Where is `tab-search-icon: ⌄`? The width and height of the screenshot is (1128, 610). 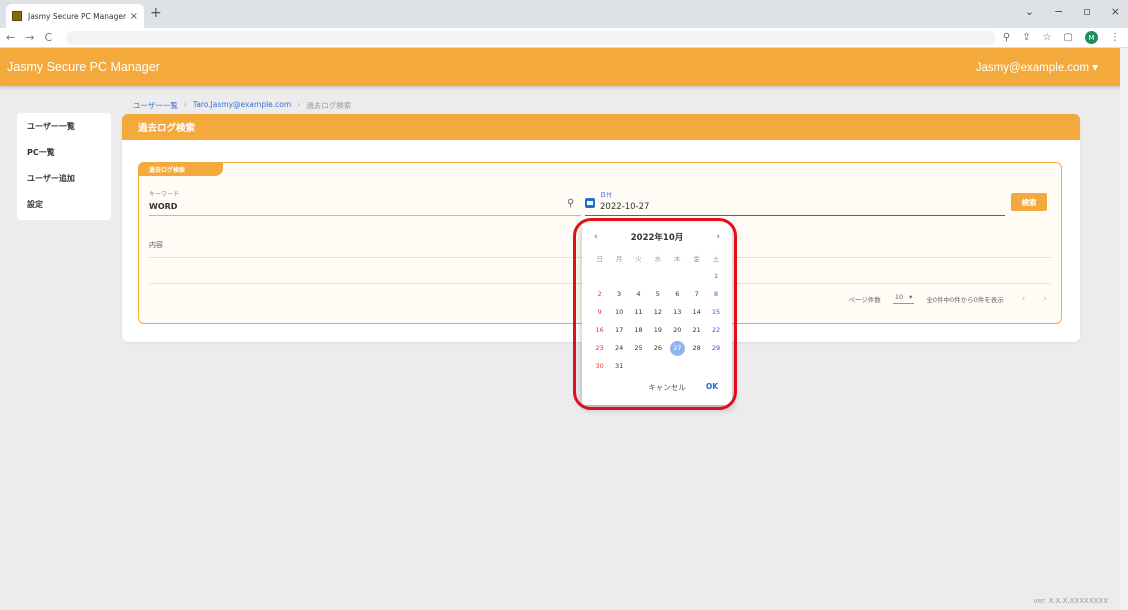
tab-search-icon: ⌄ is located at coordinates (1029, 11).